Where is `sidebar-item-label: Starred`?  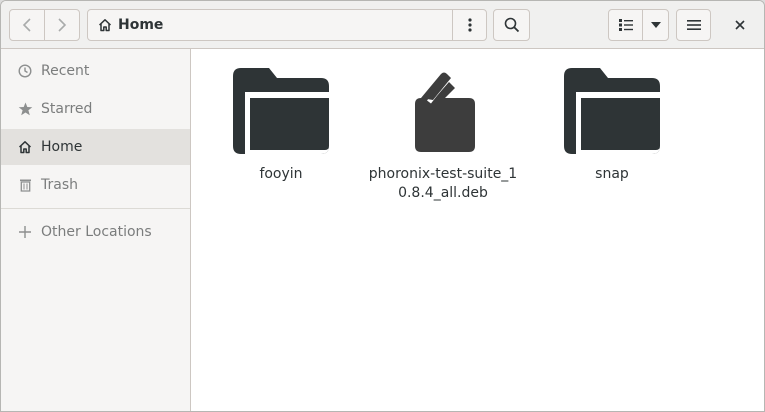 sidebar-item-label: Starred is located at coordinates (67, 109).